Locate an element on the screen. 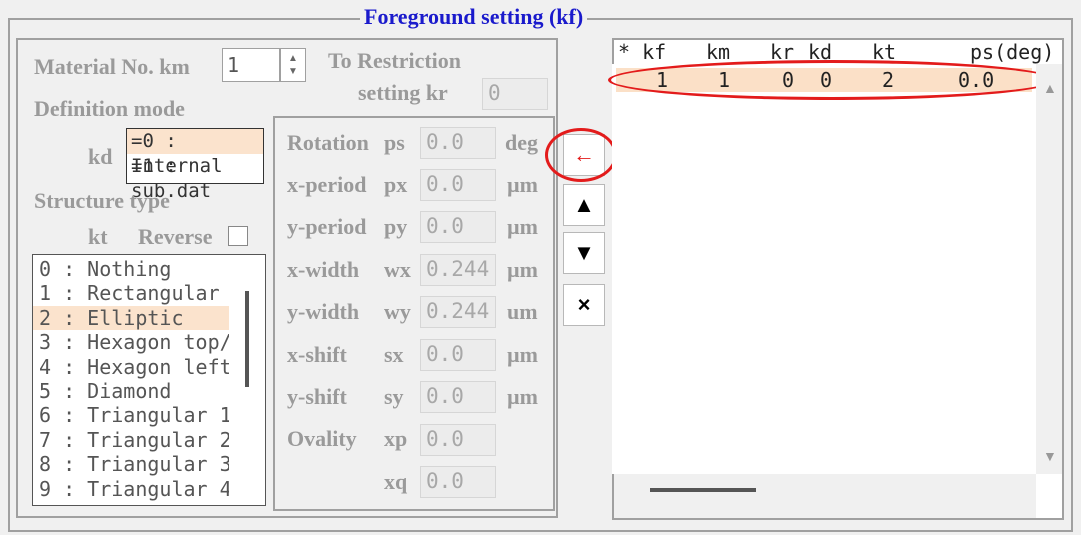  scroll-down-icon: ▼ is located at coordinates (1050, 456).